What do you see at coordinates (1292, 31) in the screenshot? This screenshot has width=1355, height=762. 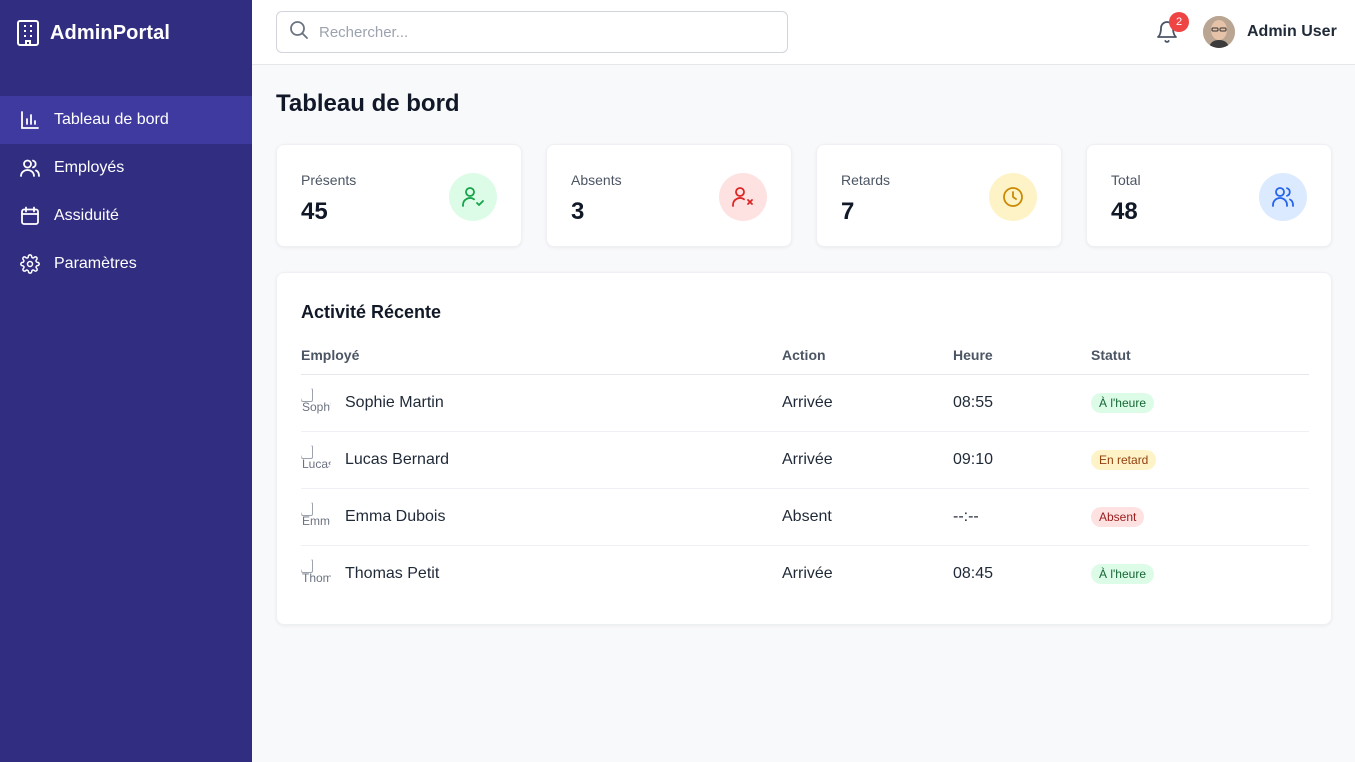 I see `user-name: Admin User` at bounding box center [1292, 31].